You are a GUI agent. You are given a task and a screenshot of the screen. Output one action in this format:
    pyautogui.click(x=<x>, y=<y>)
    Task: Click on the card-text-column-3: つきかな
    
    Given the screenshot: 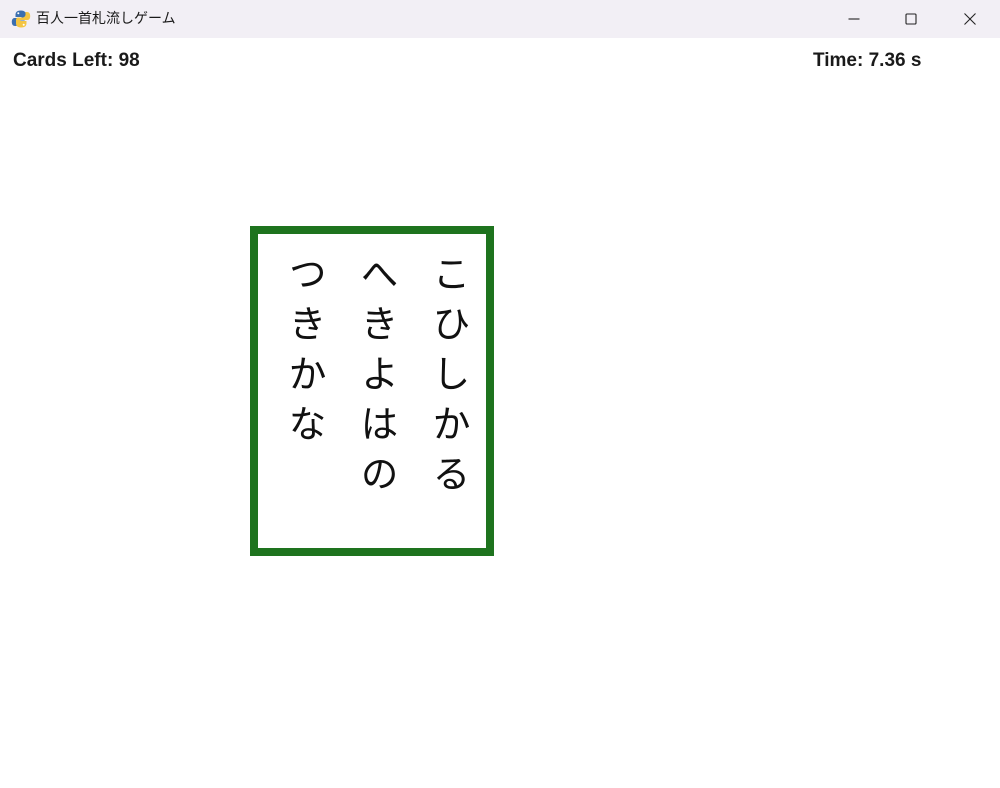 What is the action you would take?
    pyautogui.click(x=304, y=354)
    